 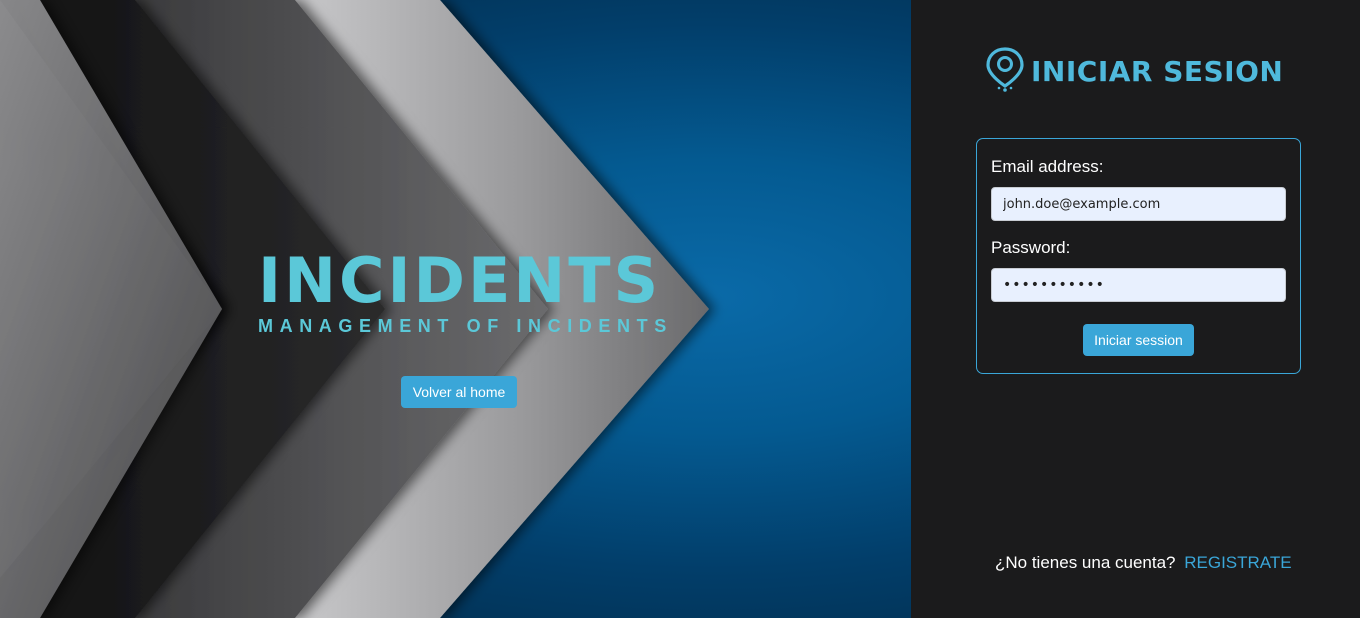 I want to click on register-link: REGISTRATE, so click(x=1237, y=562).